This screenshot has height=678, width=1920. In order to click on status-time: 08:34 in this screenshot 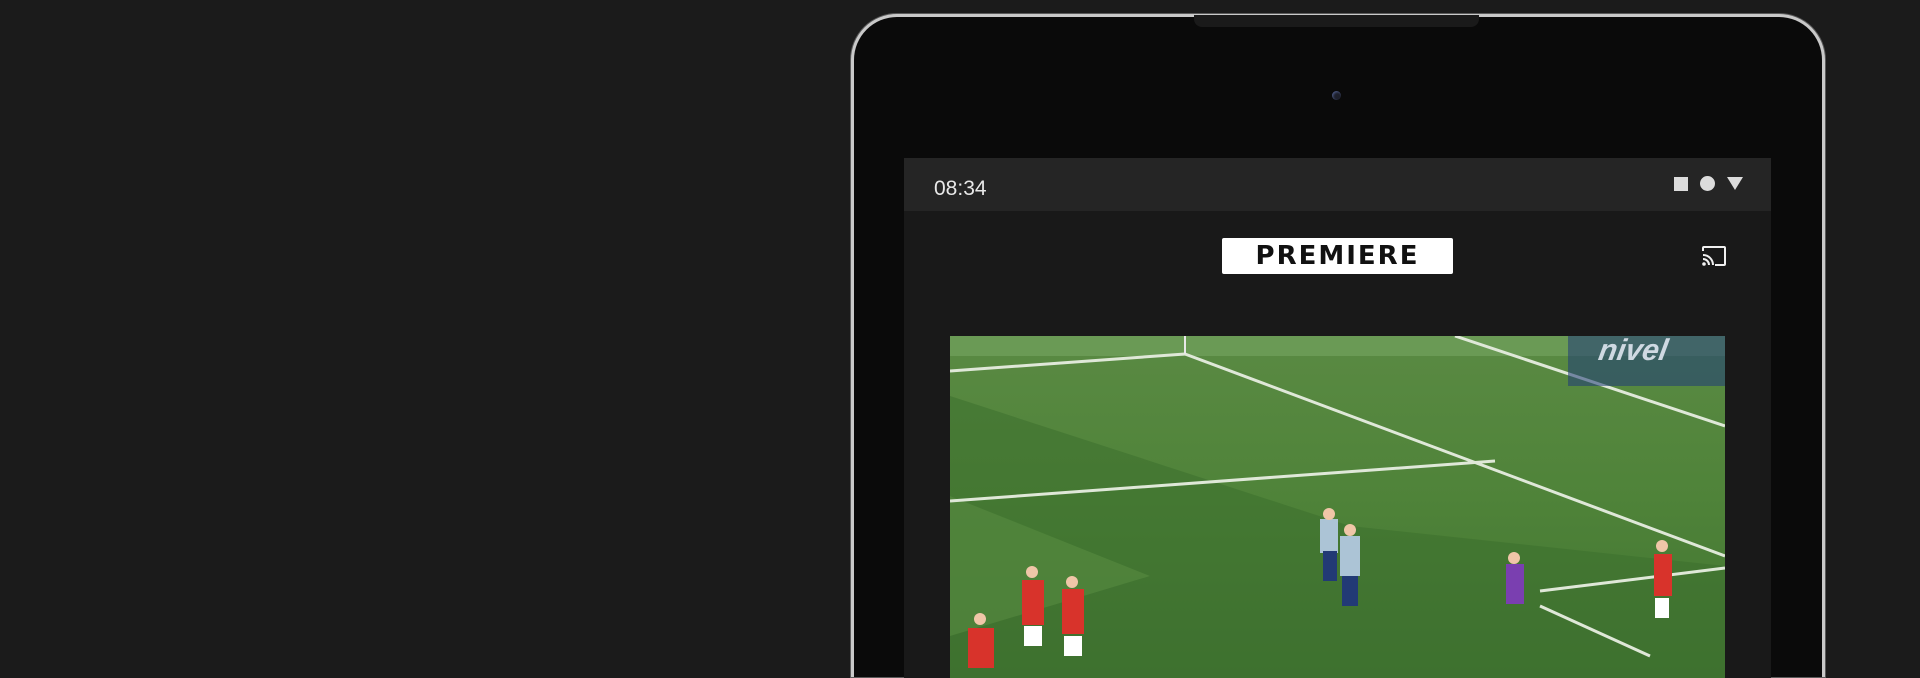, I will do `click(960, 188)`.